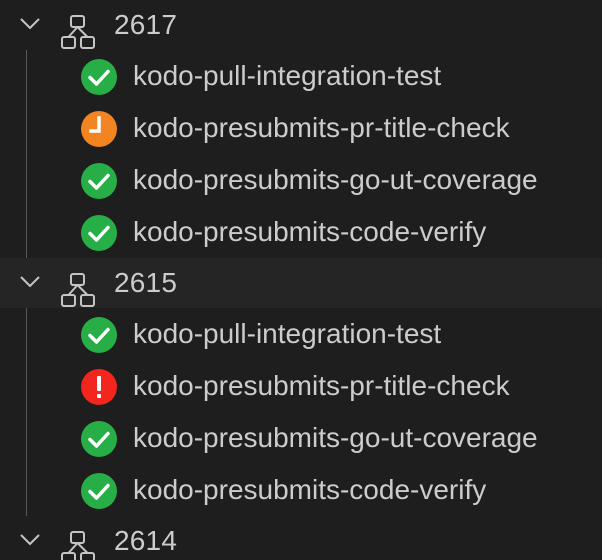 This screenshot has height=560, width=602. I want to click on tree-group-header: 2614, so click(301, 538).